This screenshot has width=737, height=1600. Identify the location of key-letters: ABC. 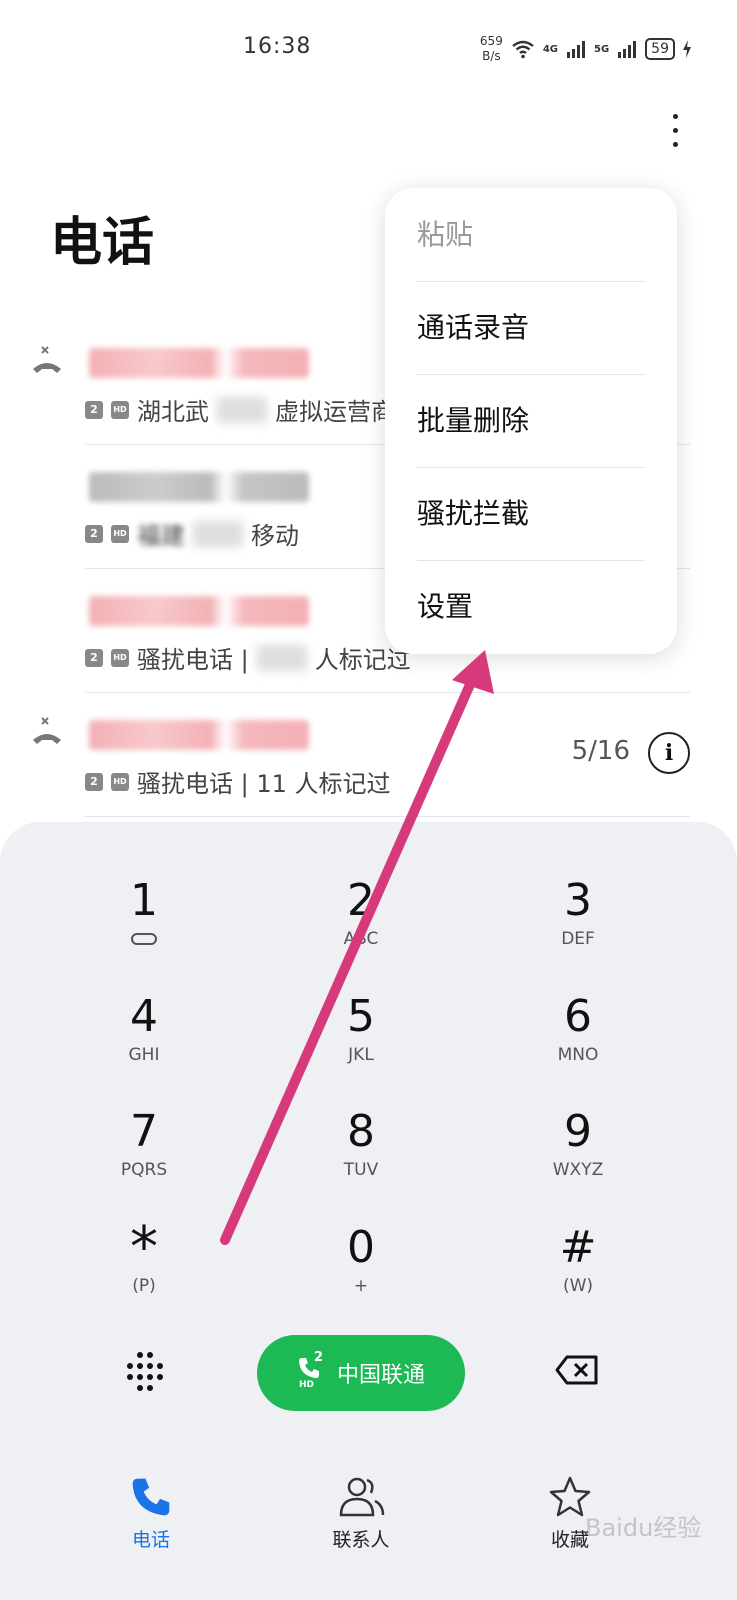
(361, 939).